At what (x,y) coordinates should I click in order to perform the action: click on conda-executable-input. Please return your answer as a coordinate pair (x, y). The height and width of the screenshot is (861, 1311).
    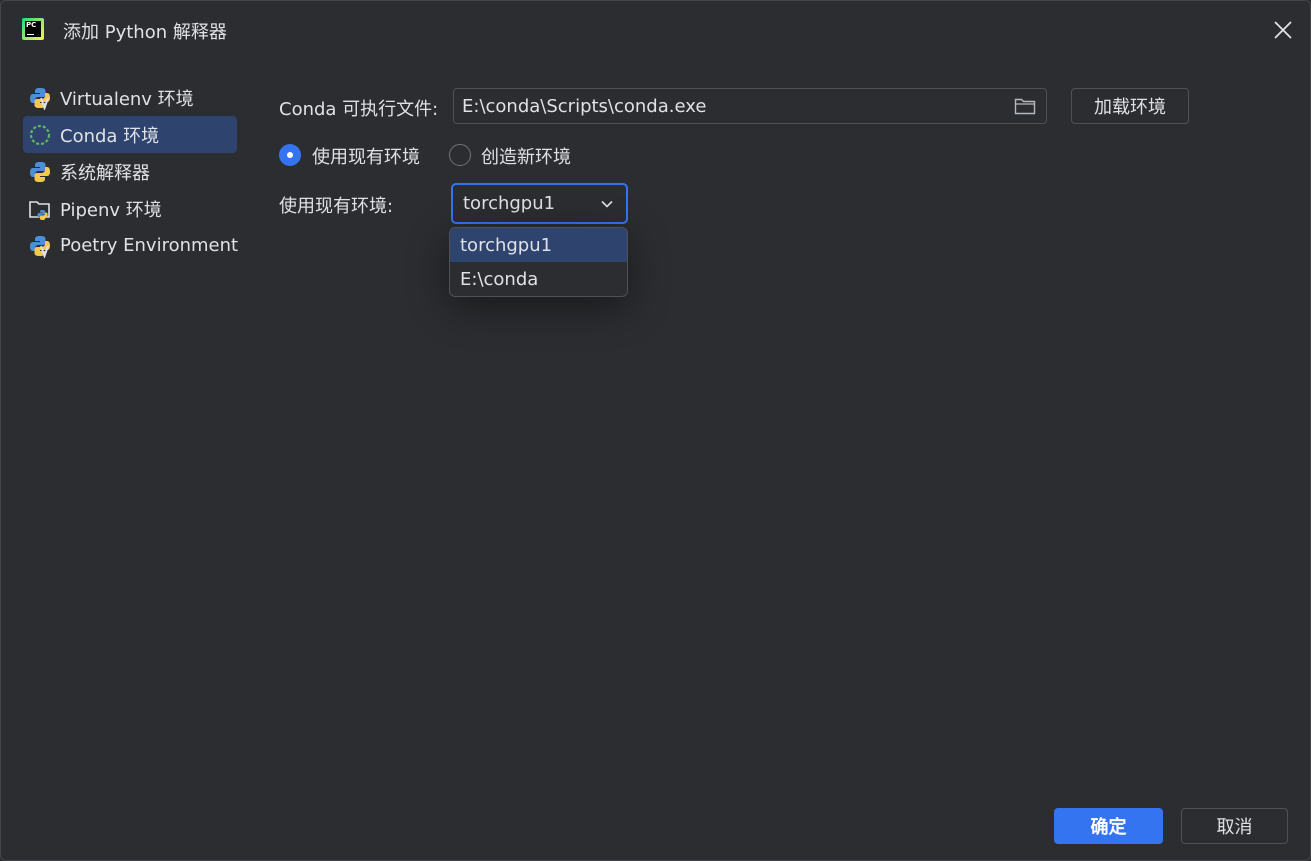
    Looking at the image, I should click on (732, 106).